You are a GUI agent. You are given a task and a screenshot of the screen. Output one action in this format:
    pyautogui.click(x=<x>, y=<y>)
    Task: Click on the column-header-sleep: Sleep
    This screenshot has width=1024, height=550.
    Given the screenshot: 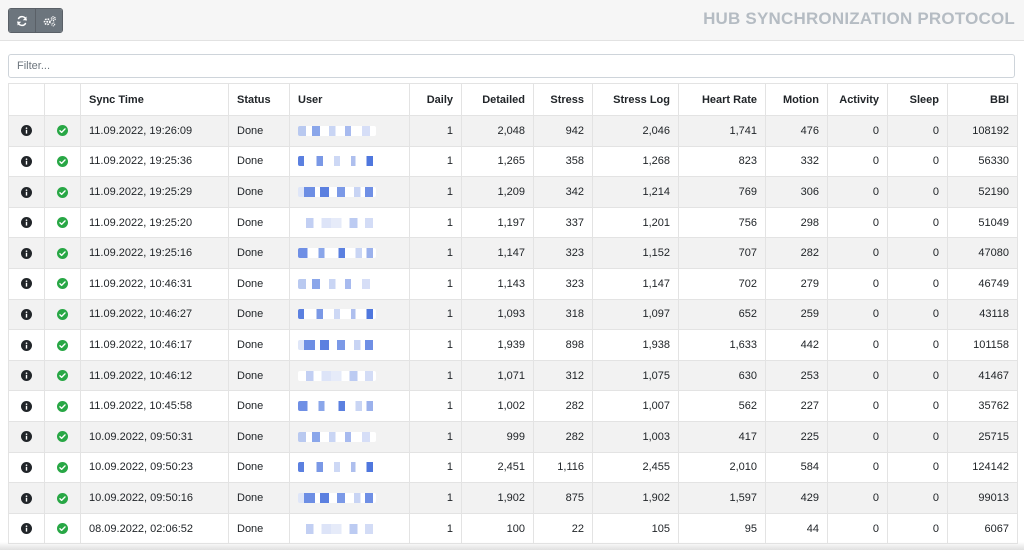 What is the action you would take?
    pyautogui.click(x=917, y=99)
    